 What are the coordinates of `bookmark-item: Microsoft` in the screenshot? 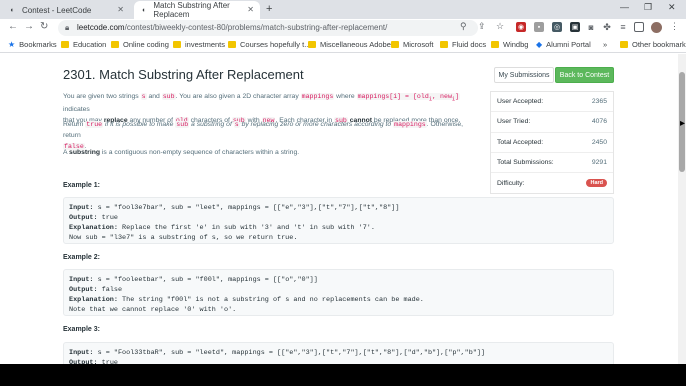 It's located at (412, 44).